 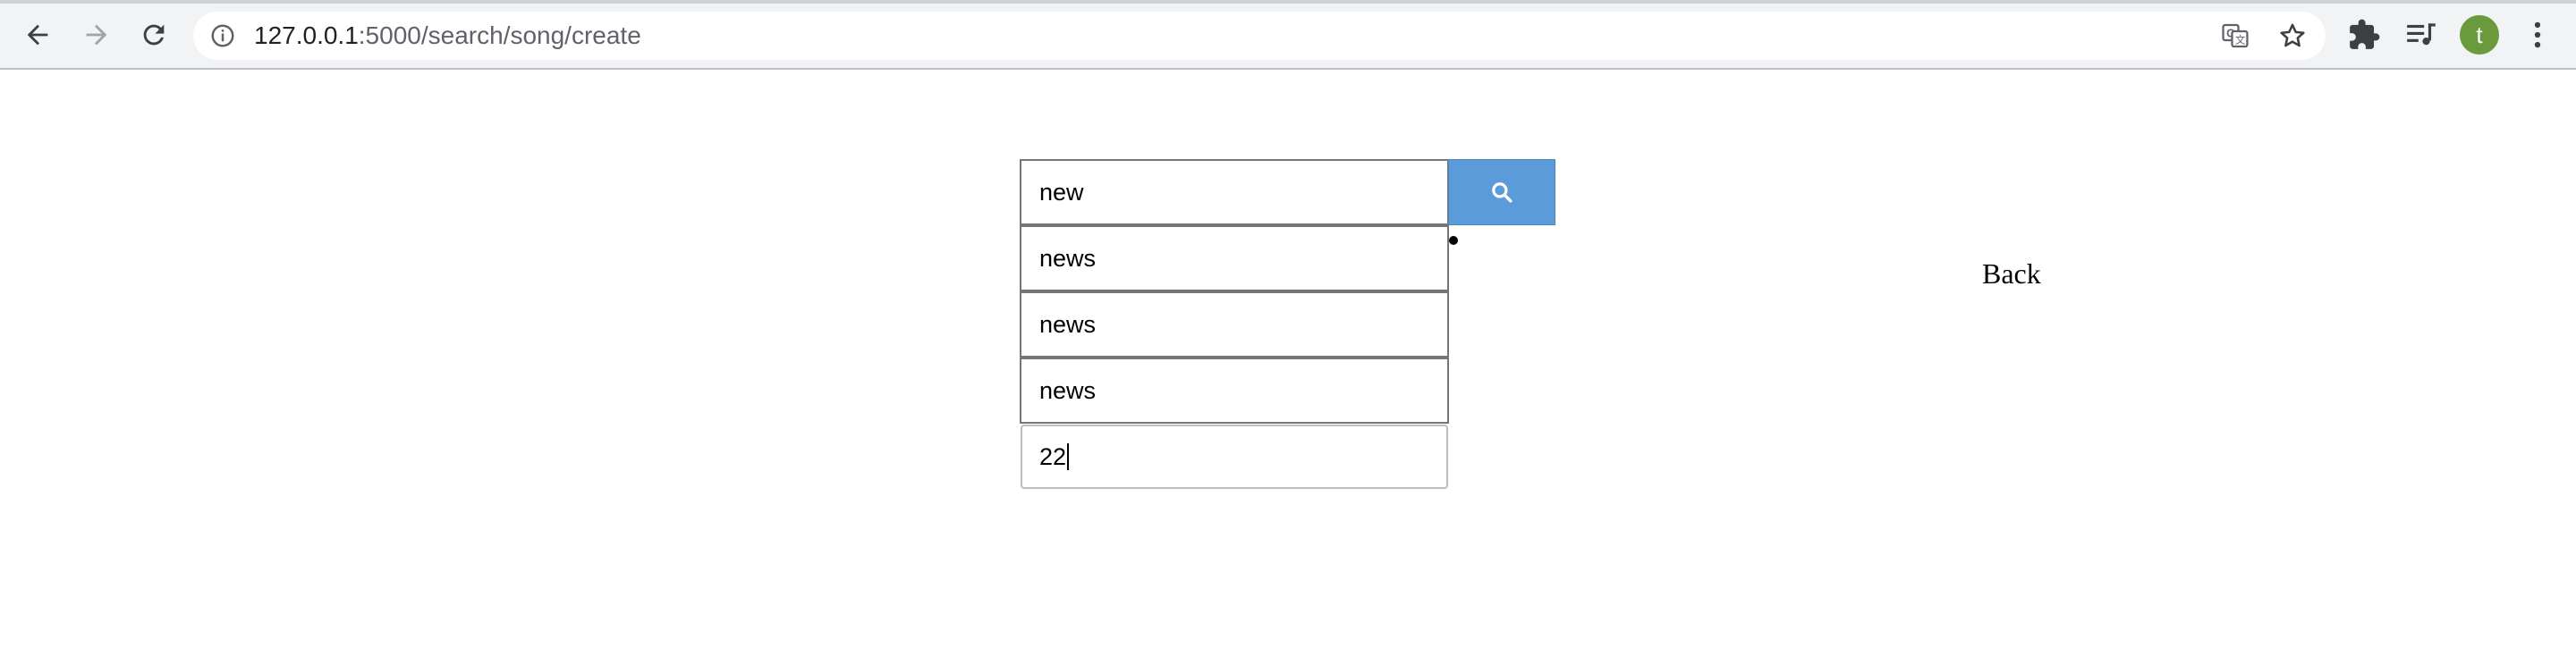 I want to click on forward-button, so click(x=96, y=35).